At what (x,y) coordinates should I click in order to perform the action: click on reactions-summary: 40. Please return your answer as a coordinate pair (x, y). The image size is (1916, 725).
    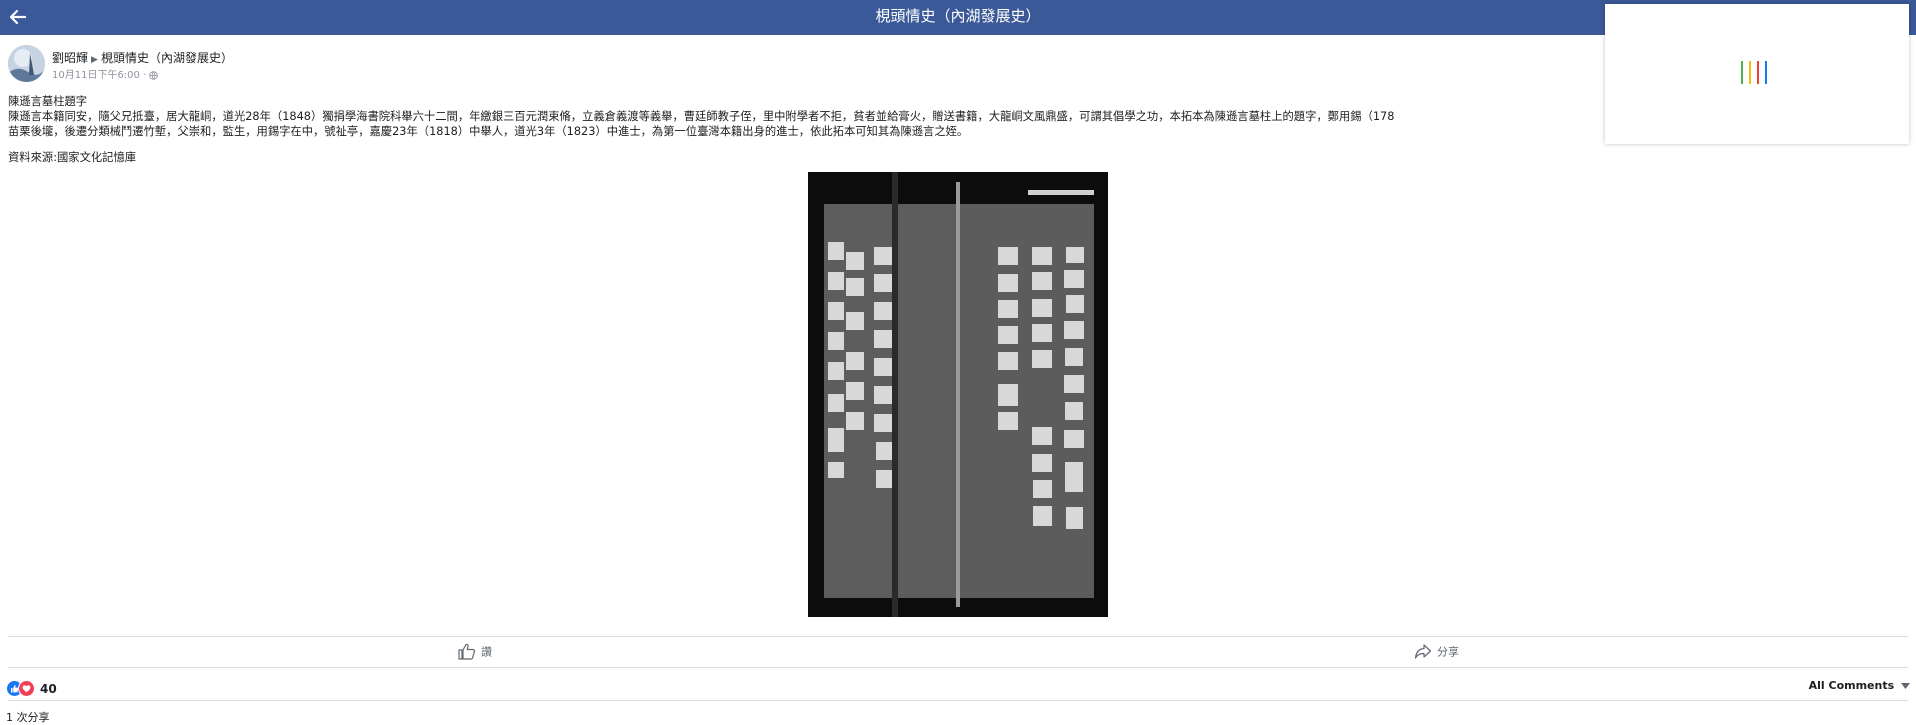
    Looking at the image, I should click on (31, 687).